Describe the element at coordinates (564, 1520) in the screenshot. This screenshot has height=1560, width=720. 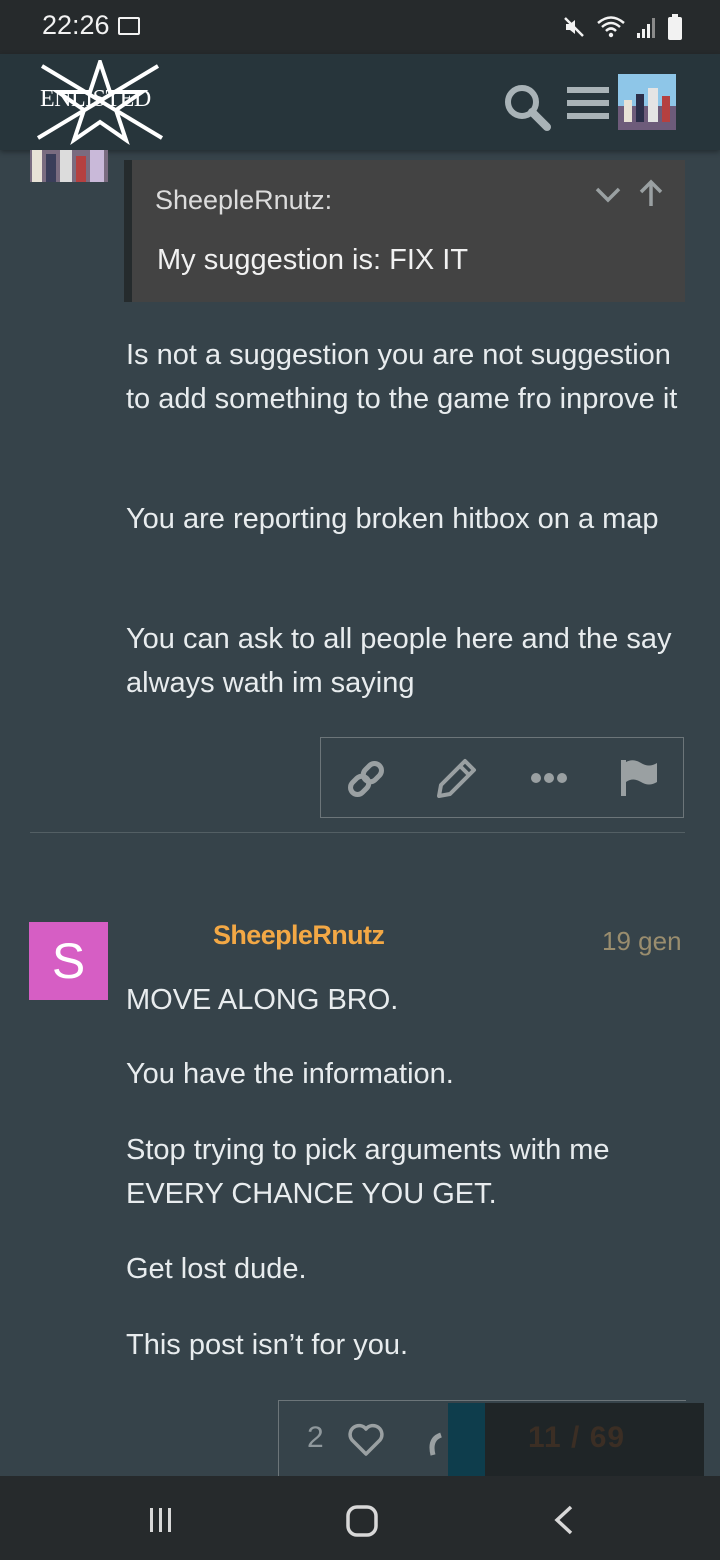
I see `back-icon` at that location.